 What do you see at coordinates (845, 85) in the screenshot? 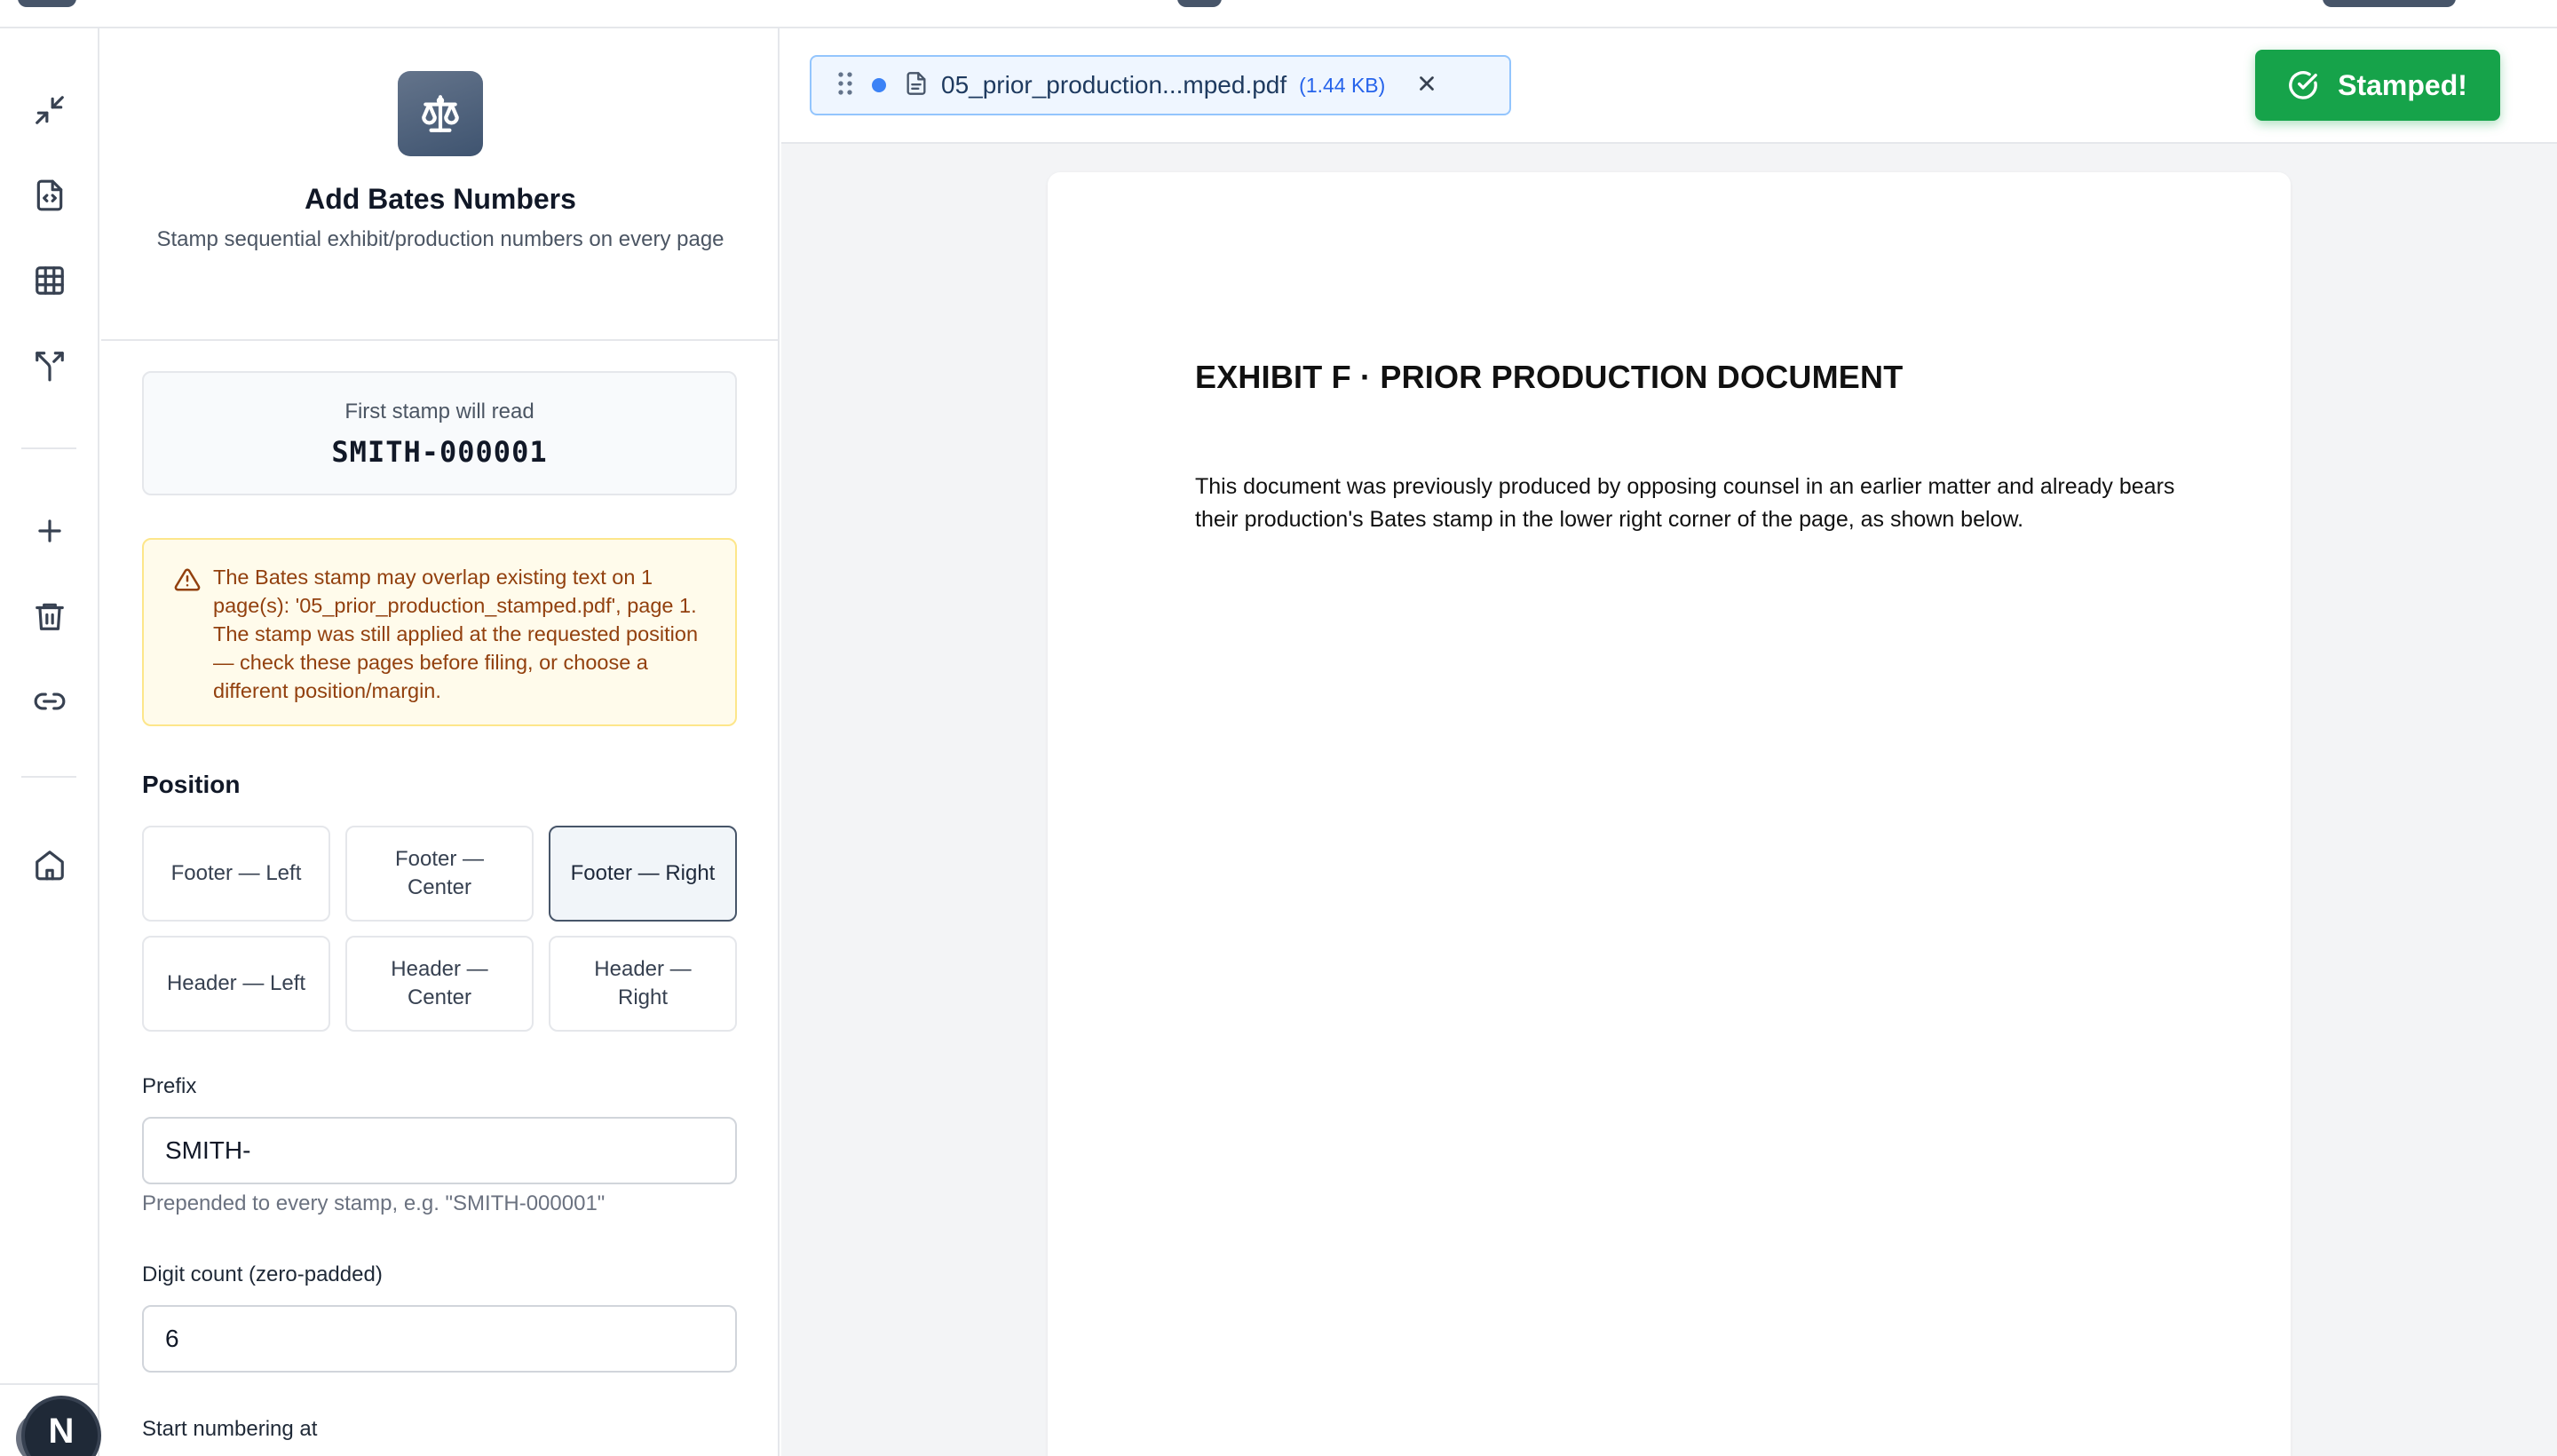
I see `drag-handle-icon` at bounding box center [845, 85].